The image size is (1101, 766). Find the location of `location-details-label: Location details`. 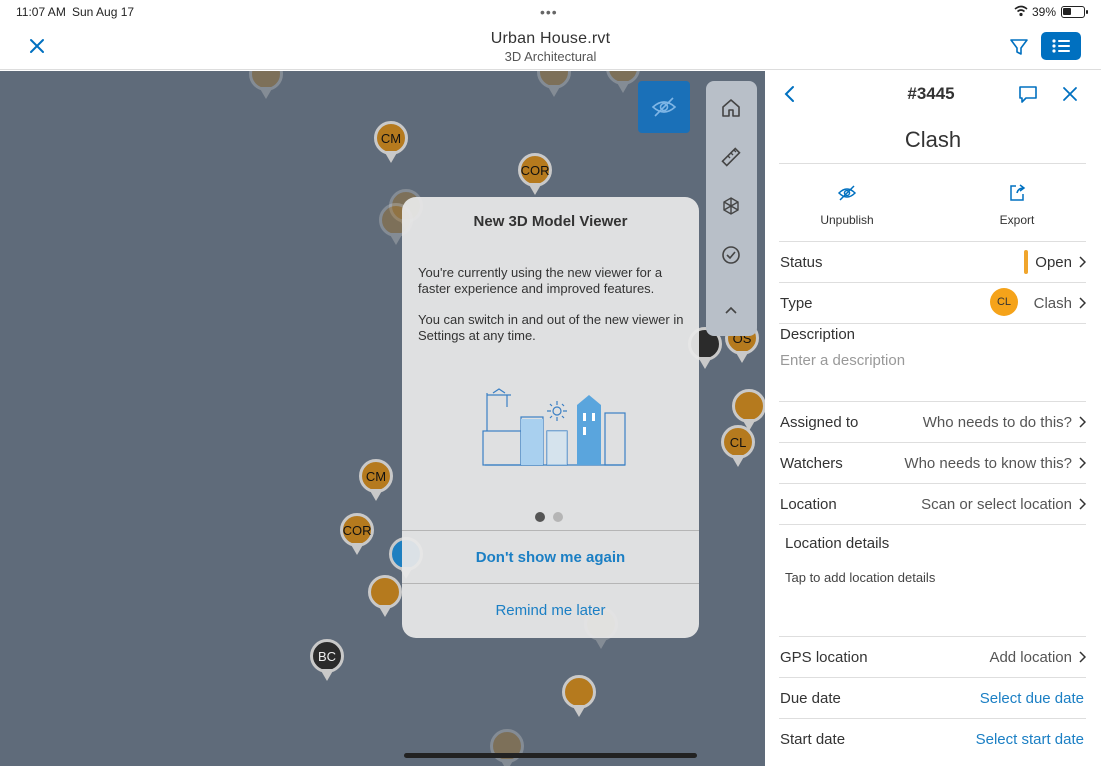

location-details-label: Location details is located at coordinates (837, 543).